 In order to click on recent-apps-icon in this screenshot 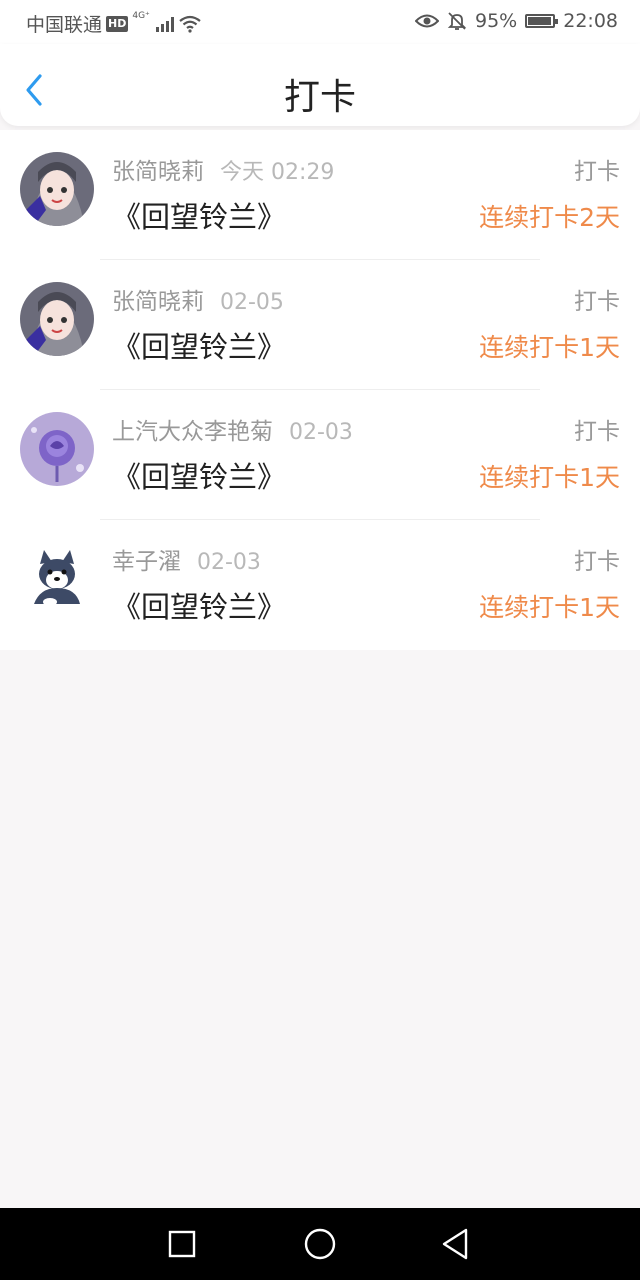, I will do `click(182, 1244)`.